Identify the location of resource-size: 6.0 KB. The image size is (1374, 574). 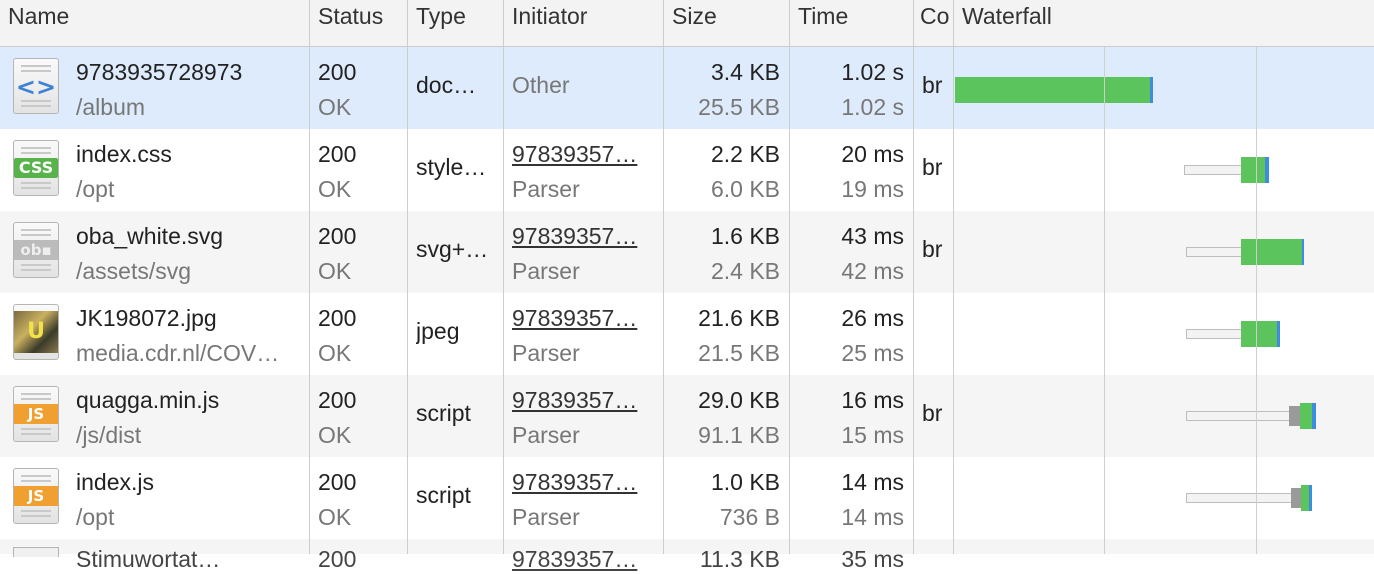
(745, 189).